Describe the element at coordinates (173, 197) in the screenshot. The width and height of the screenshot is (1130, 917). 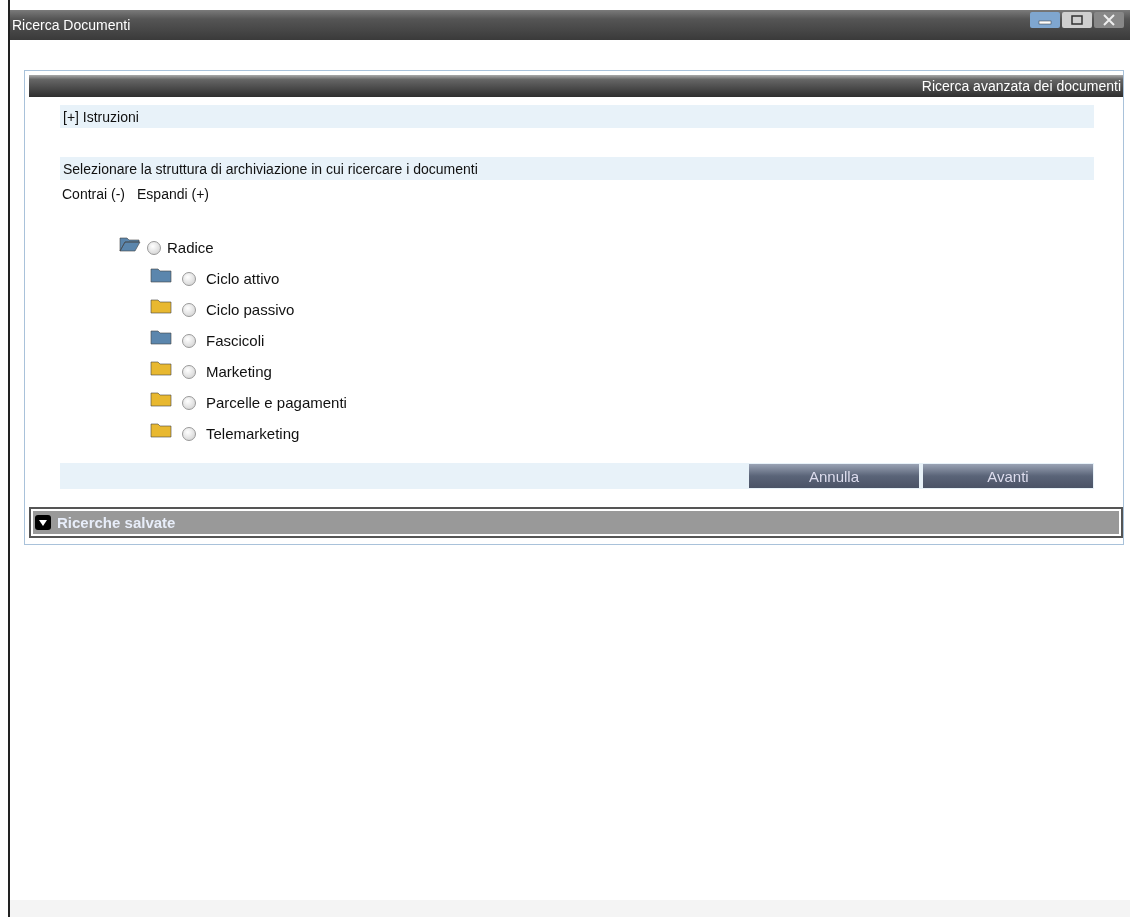
I see `tree-action-link: Espandi (+)` at that location.